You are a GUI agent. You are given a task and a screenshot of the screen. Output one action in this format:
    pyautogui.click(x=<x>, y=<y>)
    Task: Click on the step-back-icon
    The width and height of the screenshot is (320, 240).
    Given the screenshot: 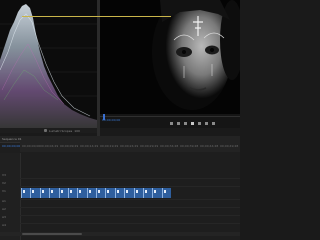 What is the action you would take?
    pyautogui.click(x=185, y=123)
    